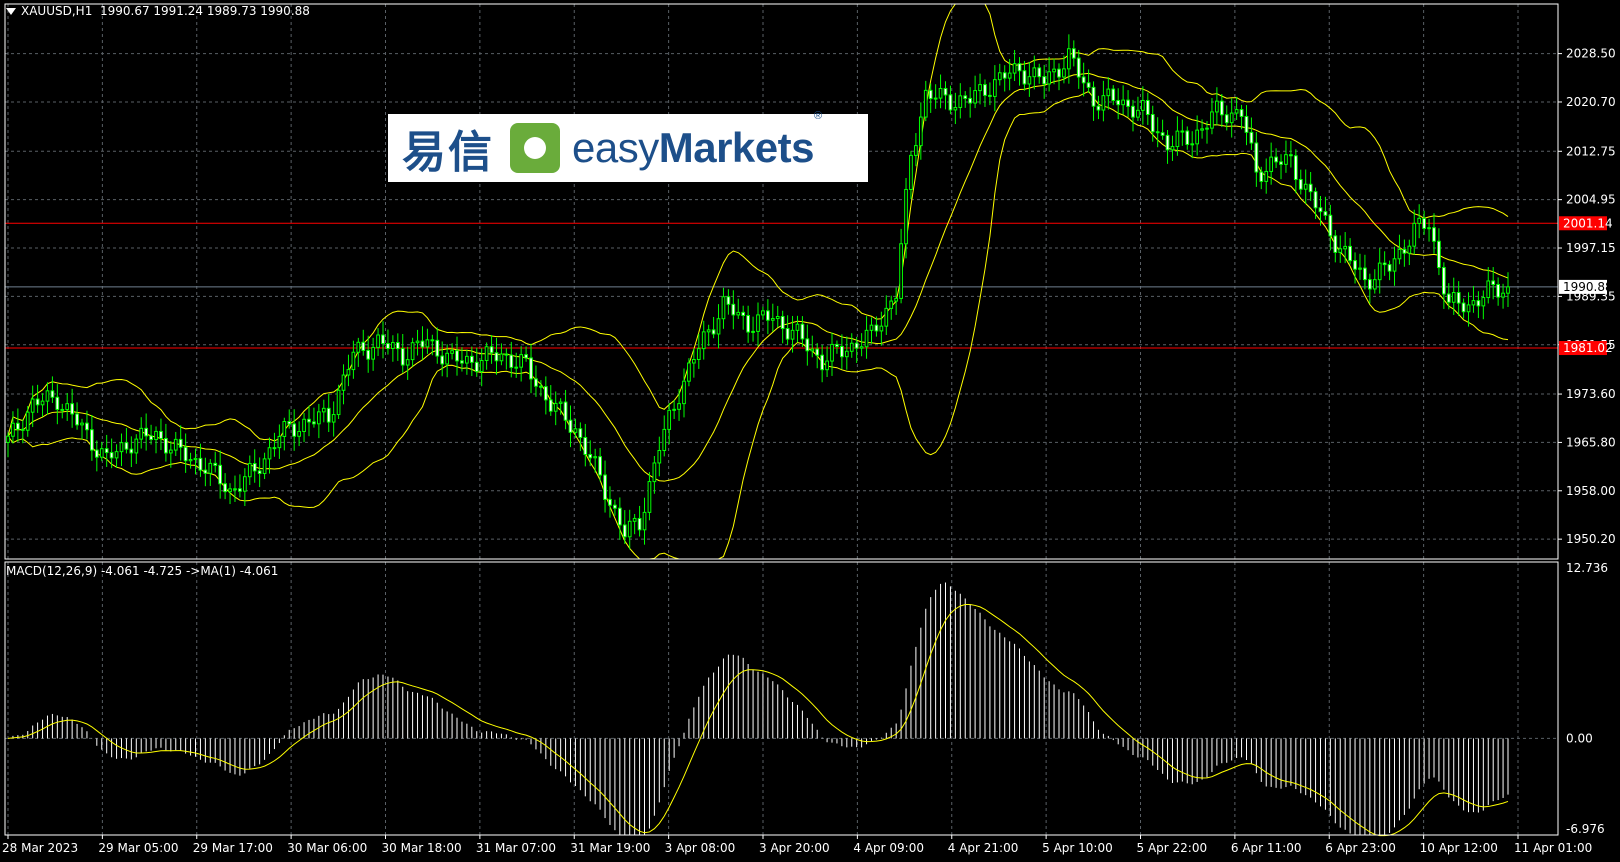 The height and width of the screenshot is (862, 1620). I want to click on y-tick-label: 2020.70, so click(1591, 102).